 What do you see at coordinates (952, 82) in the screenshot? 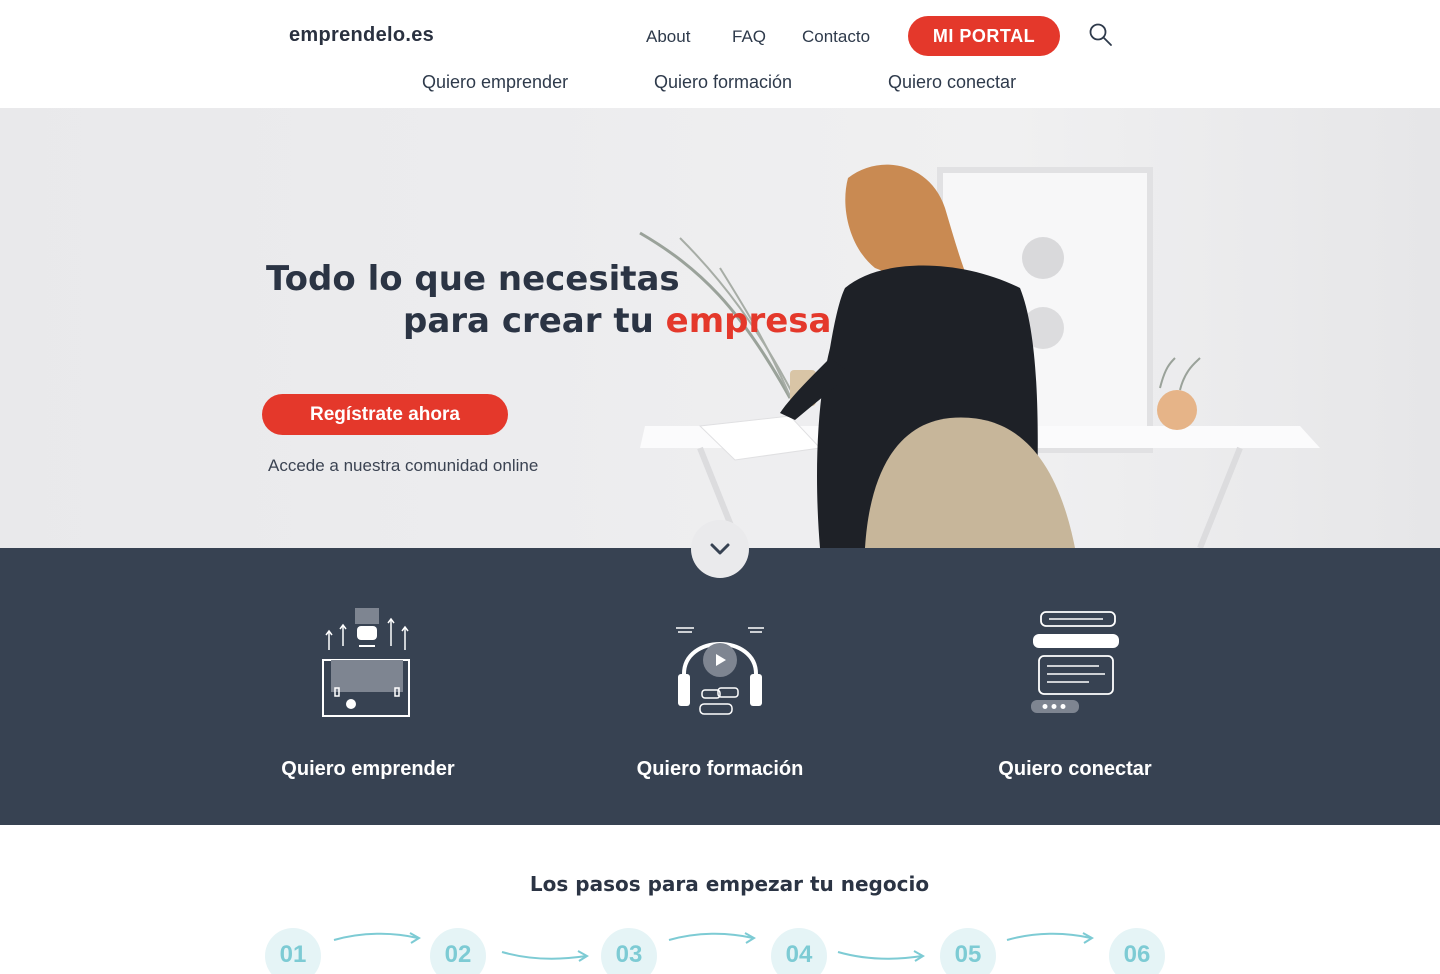
I see `subnav-quiero-conectar: Quiero conectar` at bounding box center [952, 82].